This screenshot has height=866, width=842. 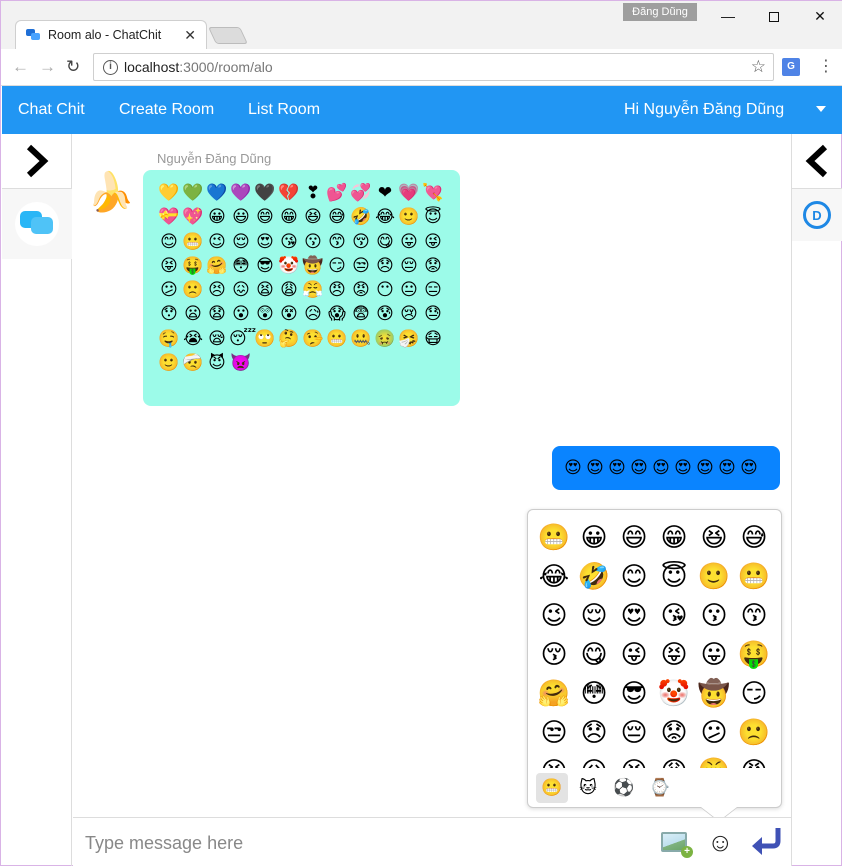 I want to click on emoji-toggle-icon: ☺, so click(x=720, y=842).